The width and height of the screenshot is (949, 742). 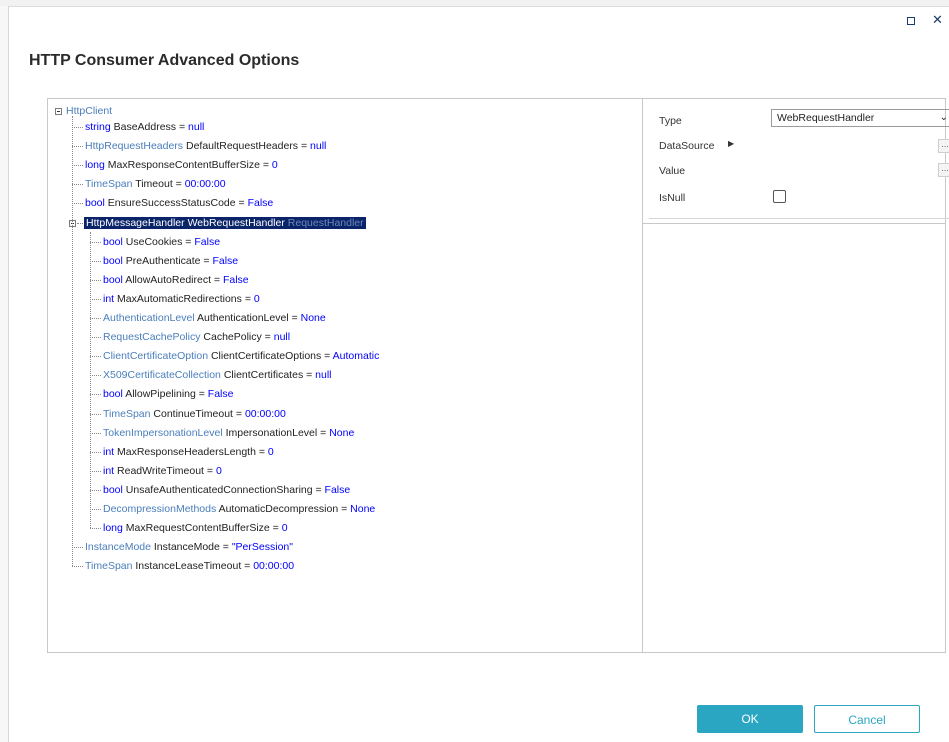 What do you see at coordinates (161, 242) in the screenshot?
I see `tree-node: bool UseCookies = False` at bounding box center [161, 242].